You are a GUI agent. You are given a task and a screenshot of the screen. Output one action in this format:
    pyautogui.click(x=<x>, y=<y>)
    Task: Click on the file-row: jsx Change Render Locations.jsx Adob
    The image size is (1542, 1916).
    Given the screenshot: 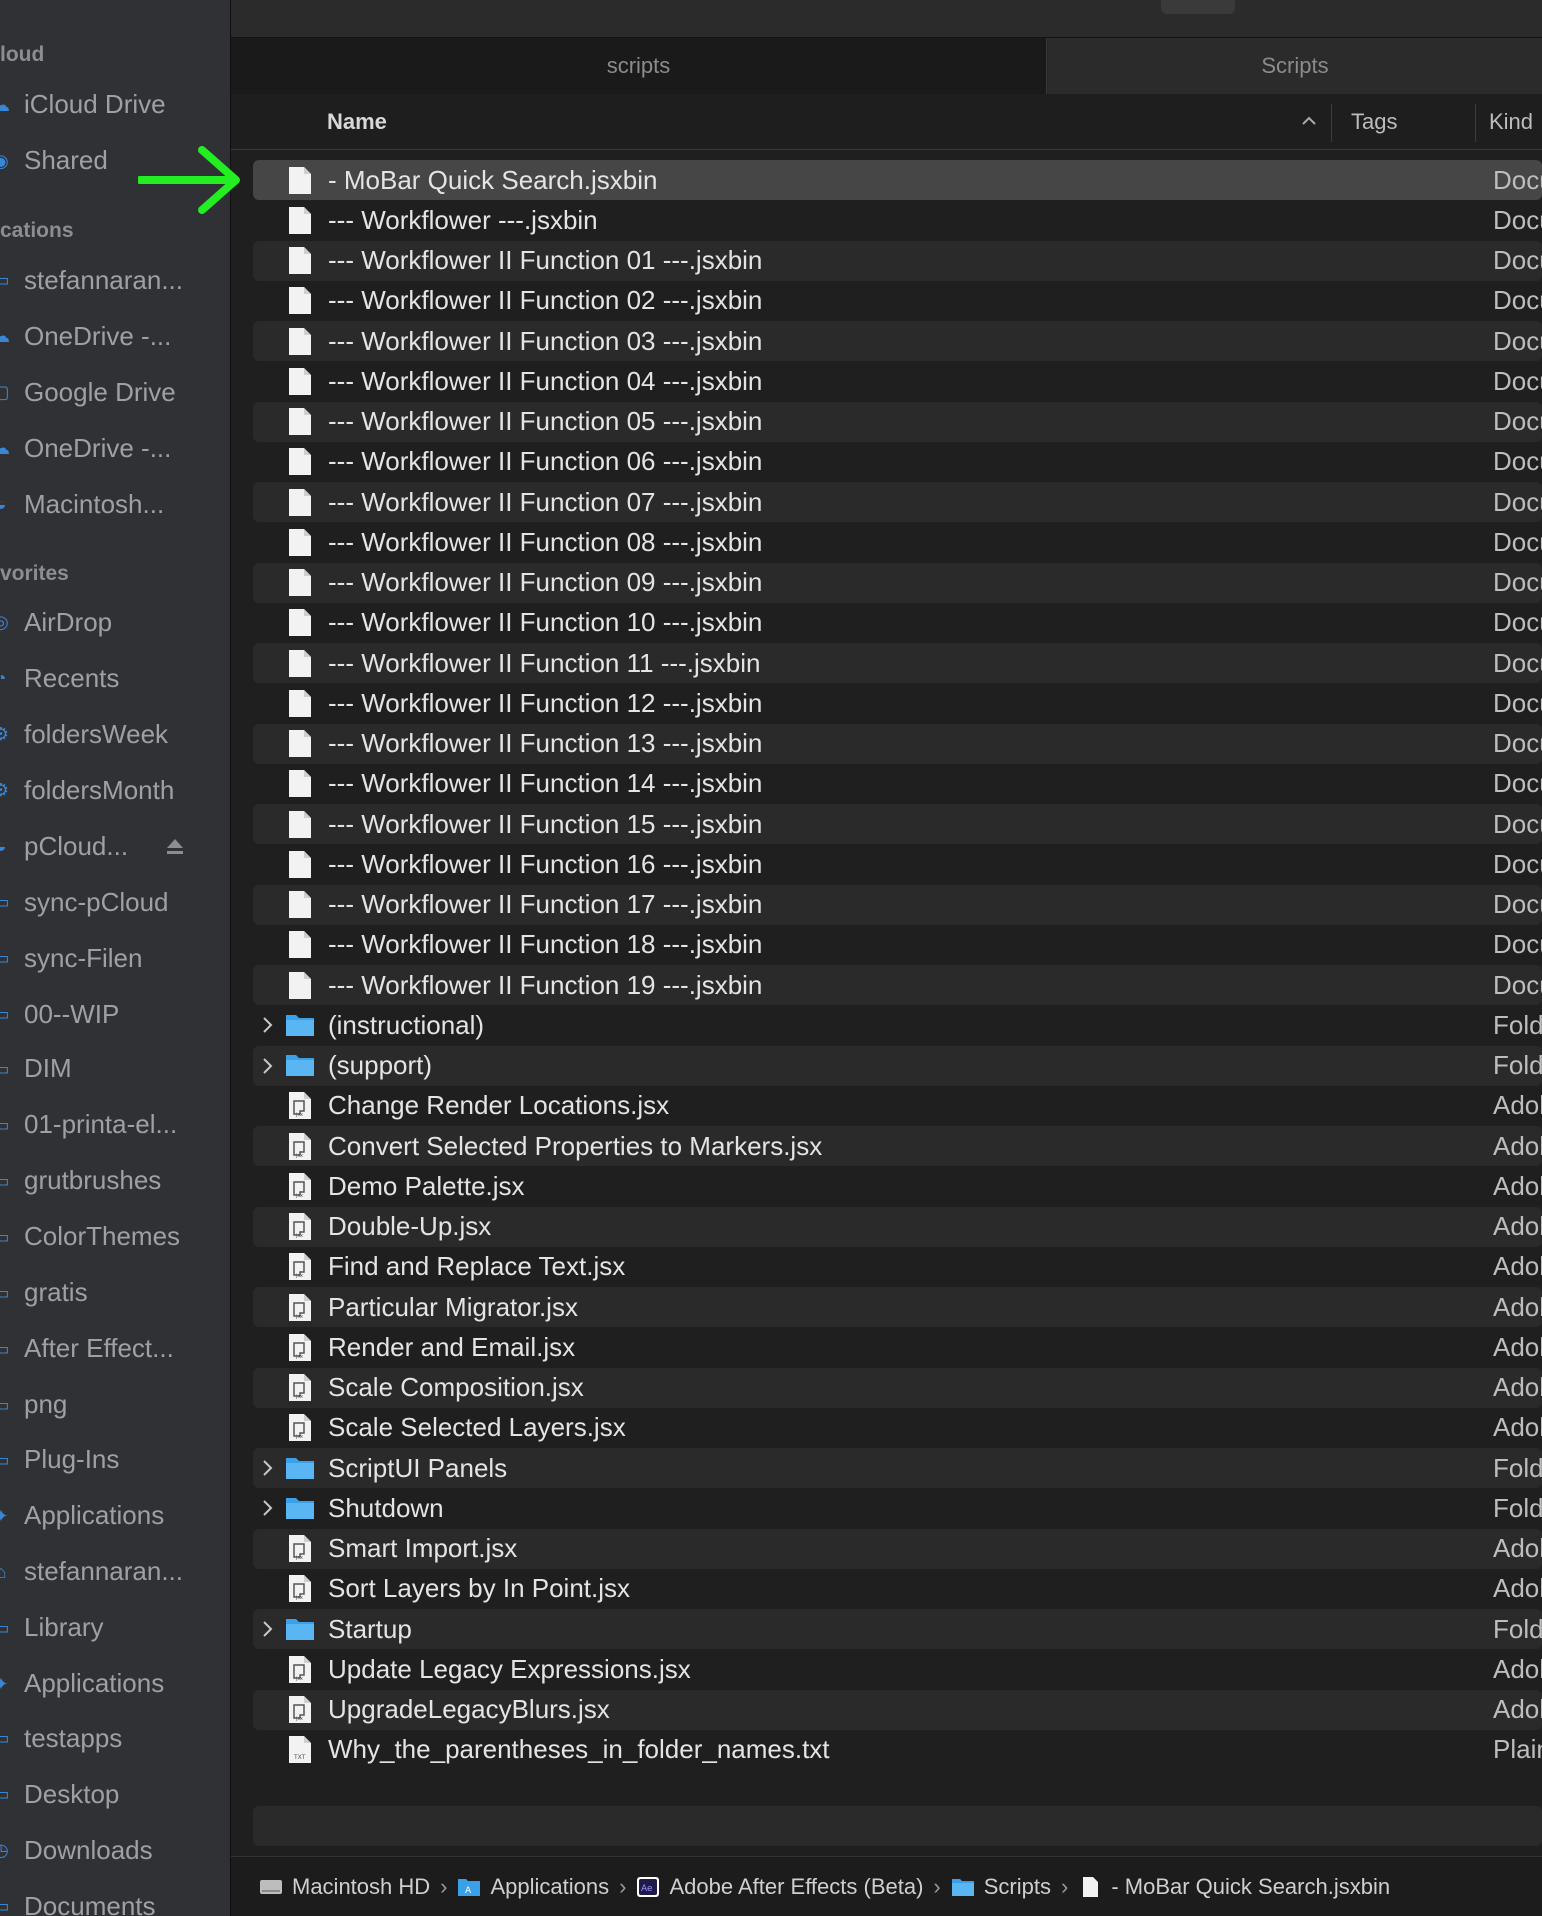 What is the action you would take?
    pyautogui.click(x=897, y=1106)
    